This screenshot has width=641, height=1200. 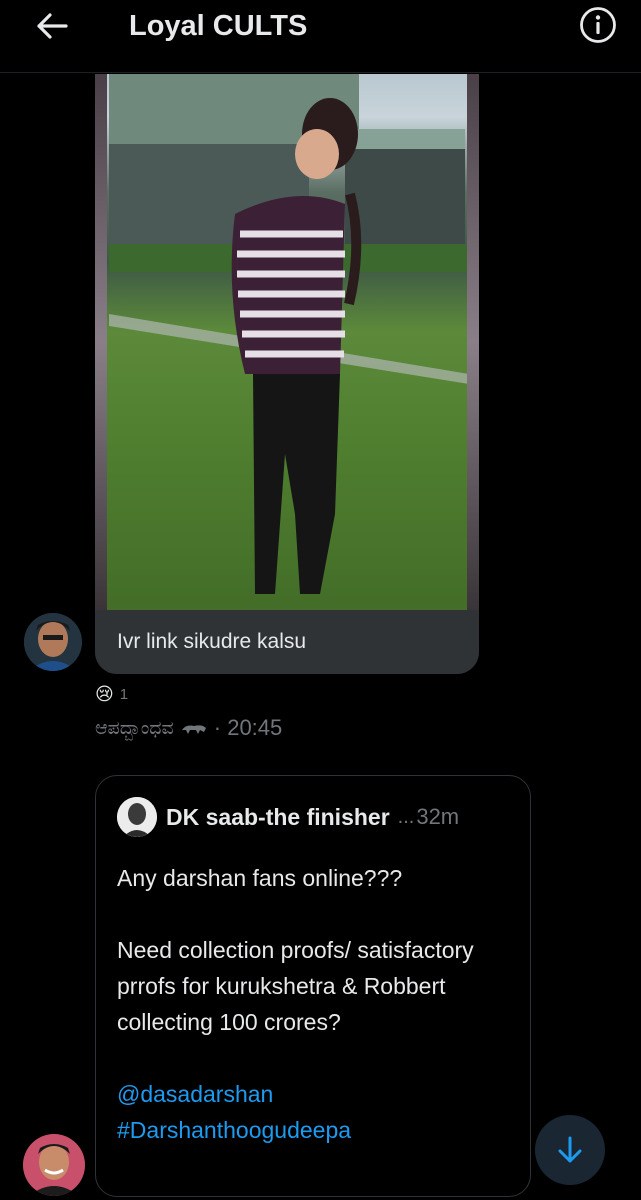 I want to click on back-button, so click(x=52, y=26).